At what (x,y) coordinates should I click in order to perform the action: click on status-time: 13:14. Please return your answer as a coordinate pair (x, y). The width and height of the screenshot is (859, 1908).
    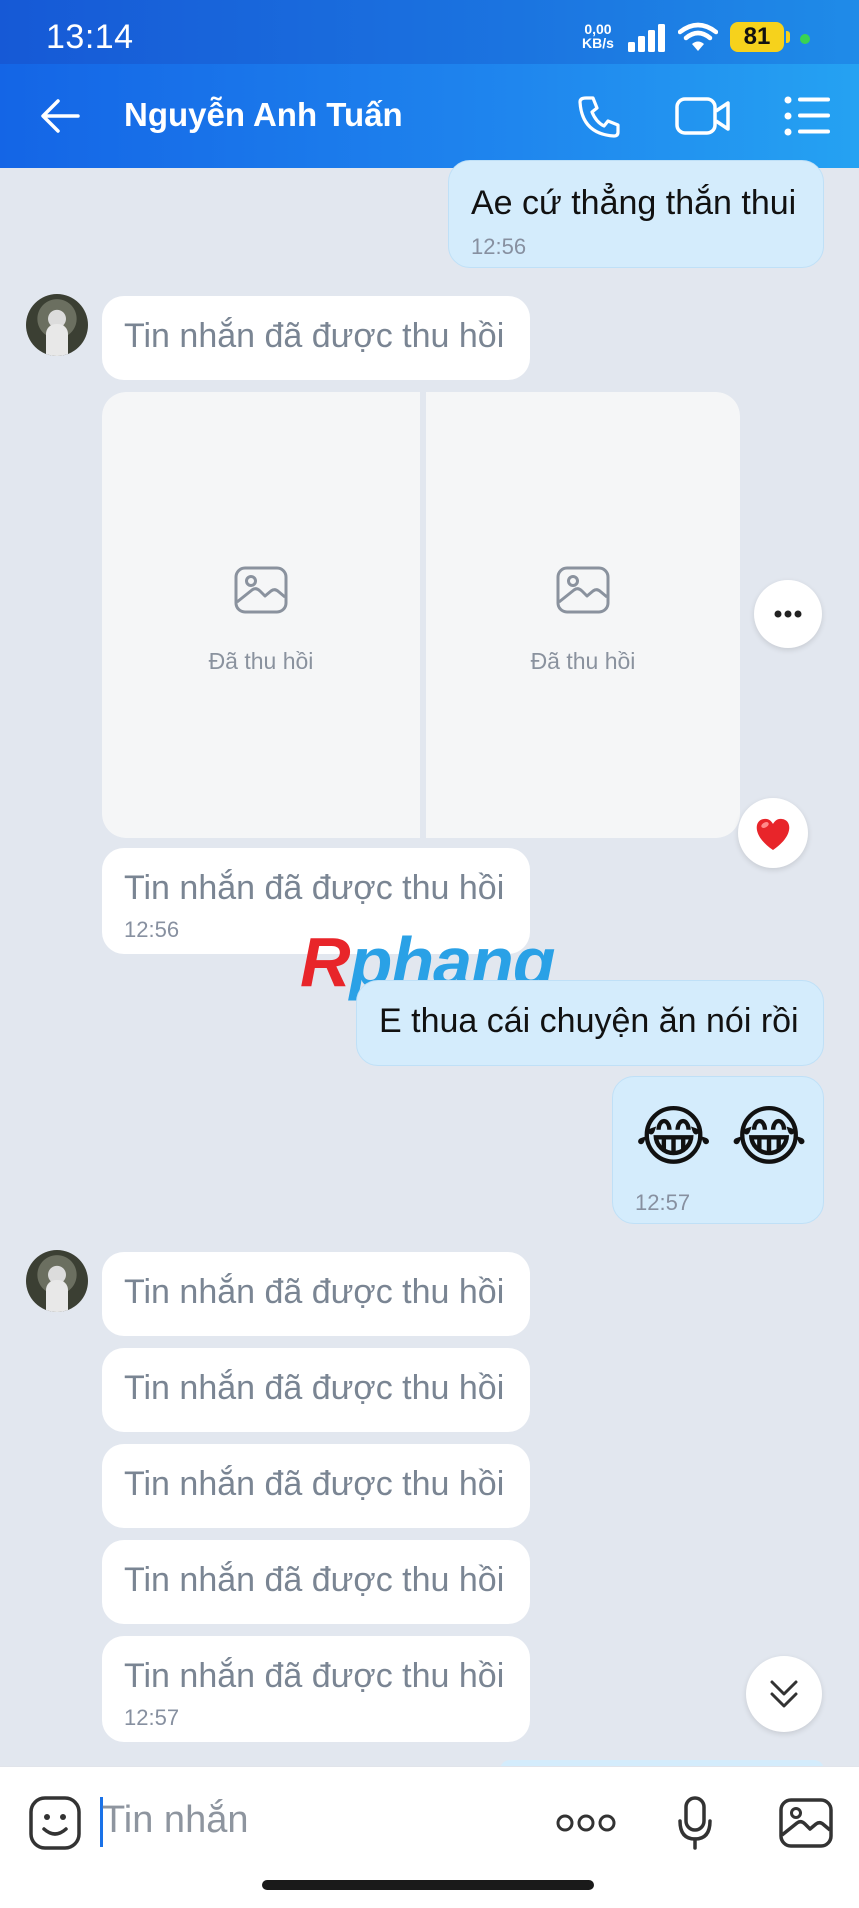
    Looking at the image, I should click on (90, 37).